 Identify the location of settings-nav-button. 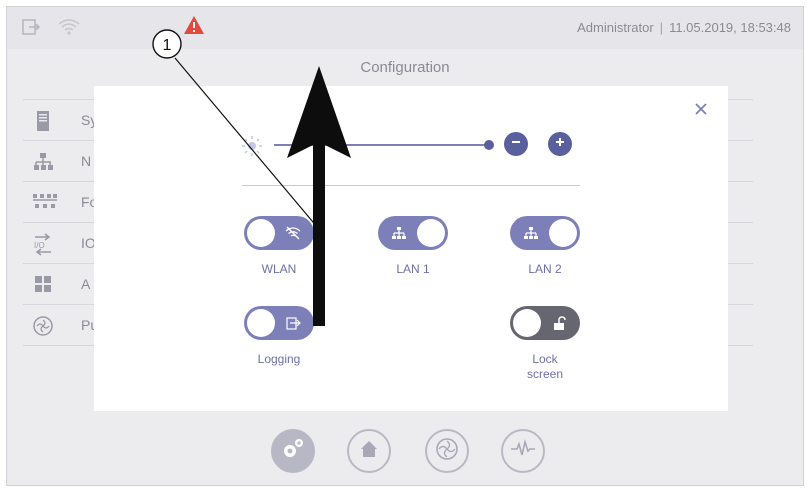
(293, 451).